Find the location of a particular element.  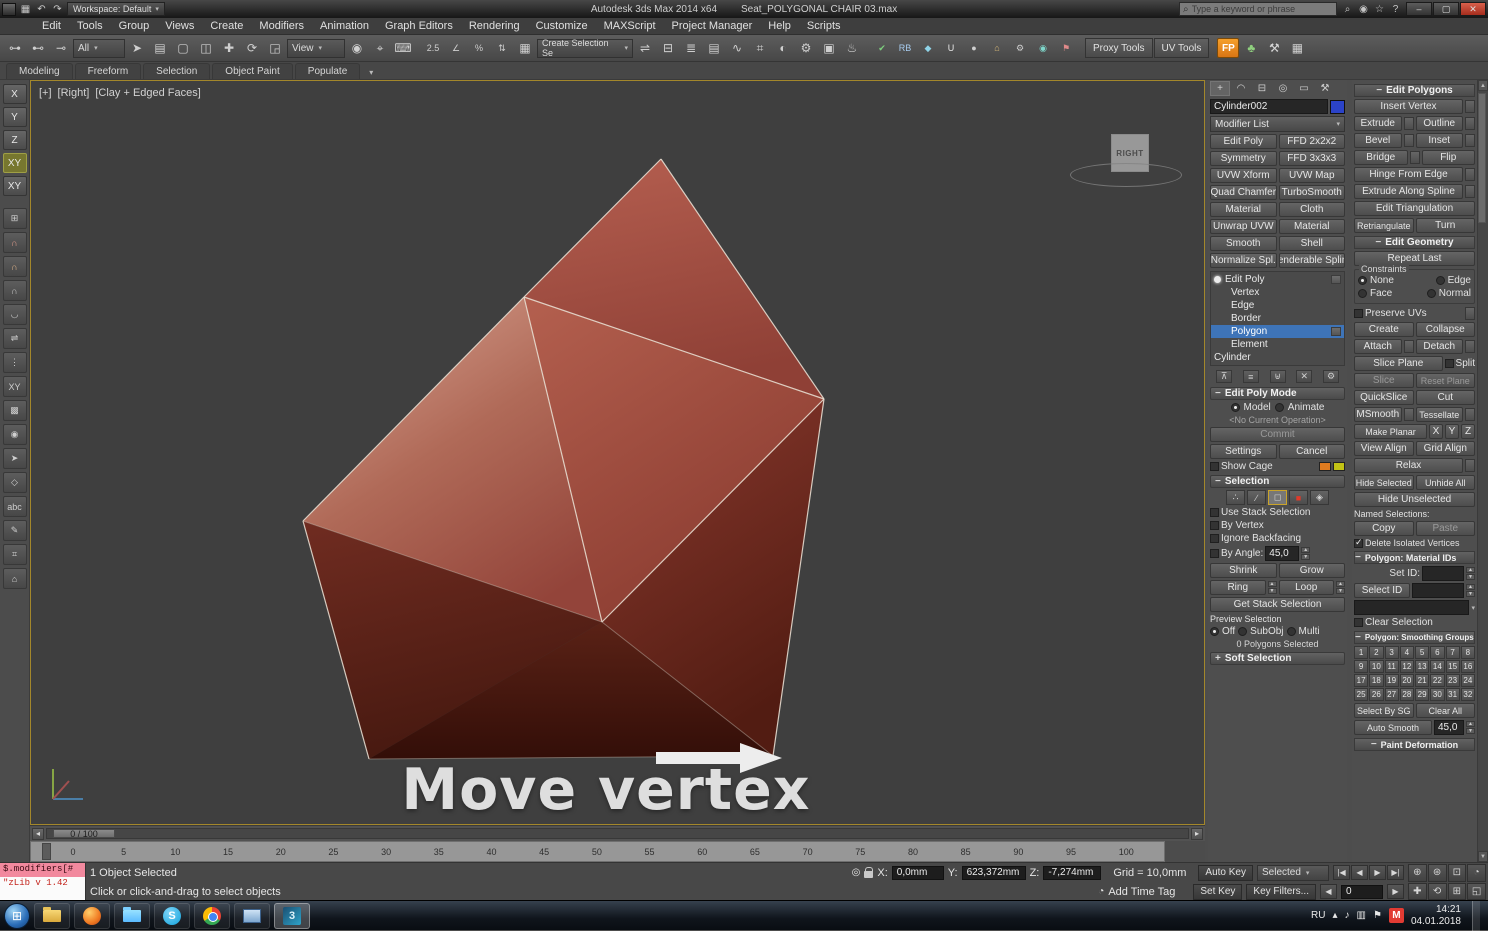

smoothing-group-button: 10 is located at coordinates (1376, 666).